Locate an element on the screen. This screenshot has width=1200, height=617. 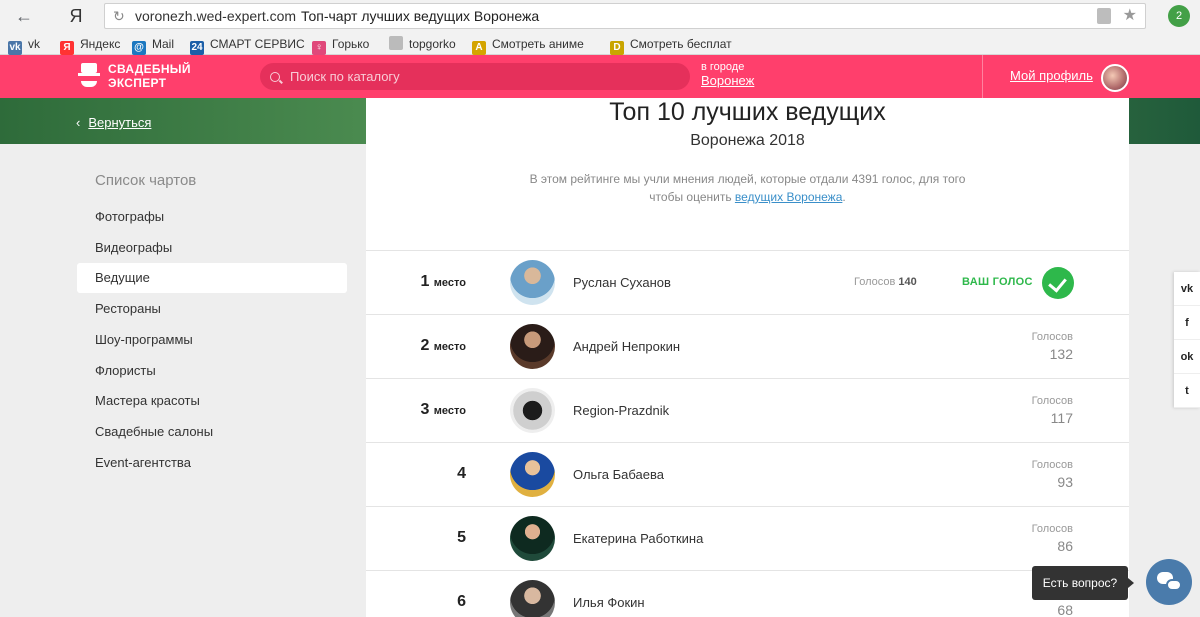
bookmark-label: Яндекс is located at coordinates (100, 44).